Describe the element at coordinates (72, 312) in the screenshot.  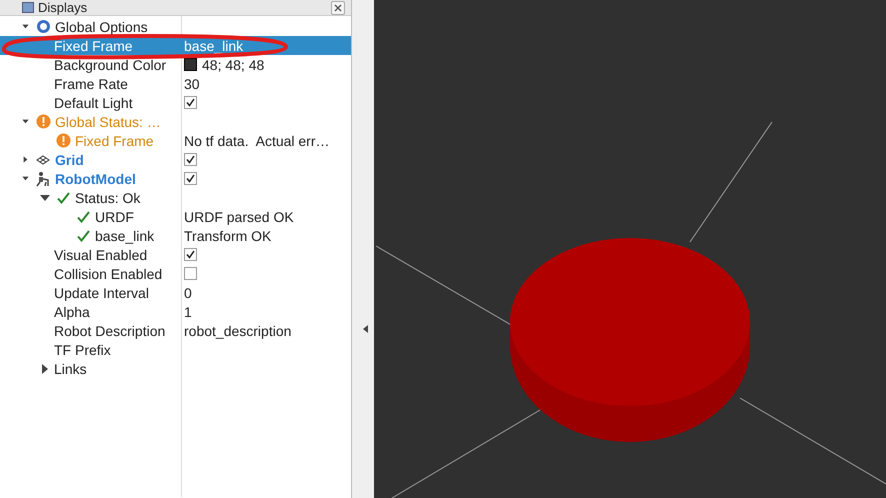
I see `item-label: Alpha` at that location.